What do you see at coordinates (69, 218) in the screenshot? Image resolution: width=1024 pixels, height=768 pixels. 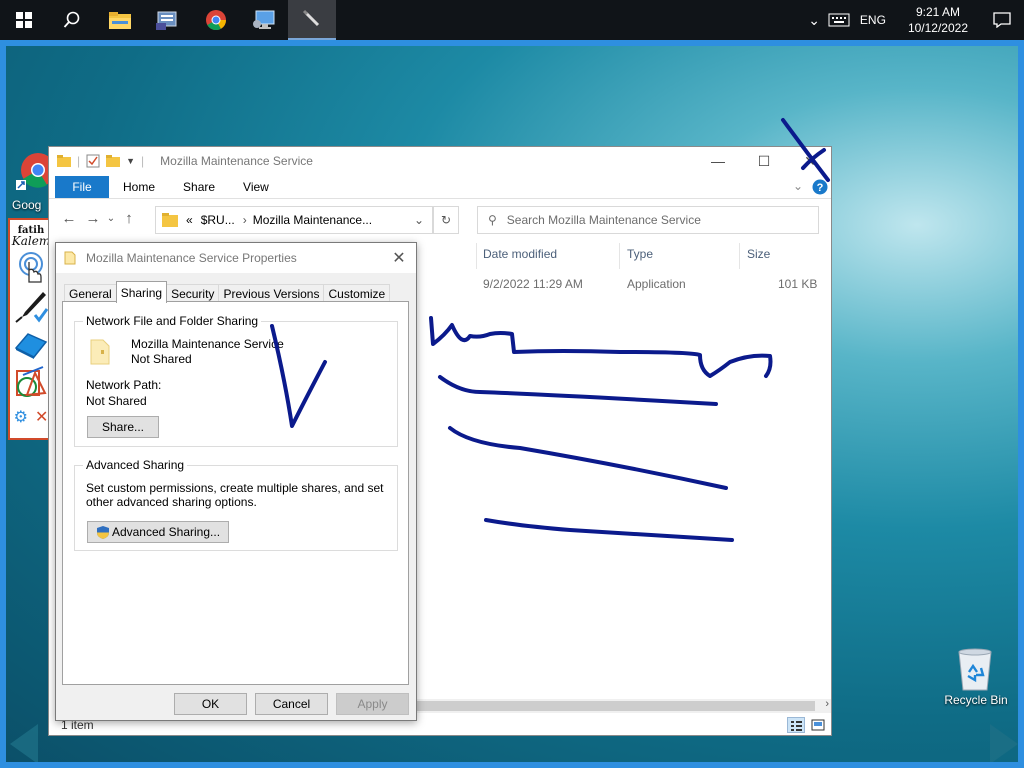 I see `back-arrow-icon: ←` at bounding box center [69, 218].